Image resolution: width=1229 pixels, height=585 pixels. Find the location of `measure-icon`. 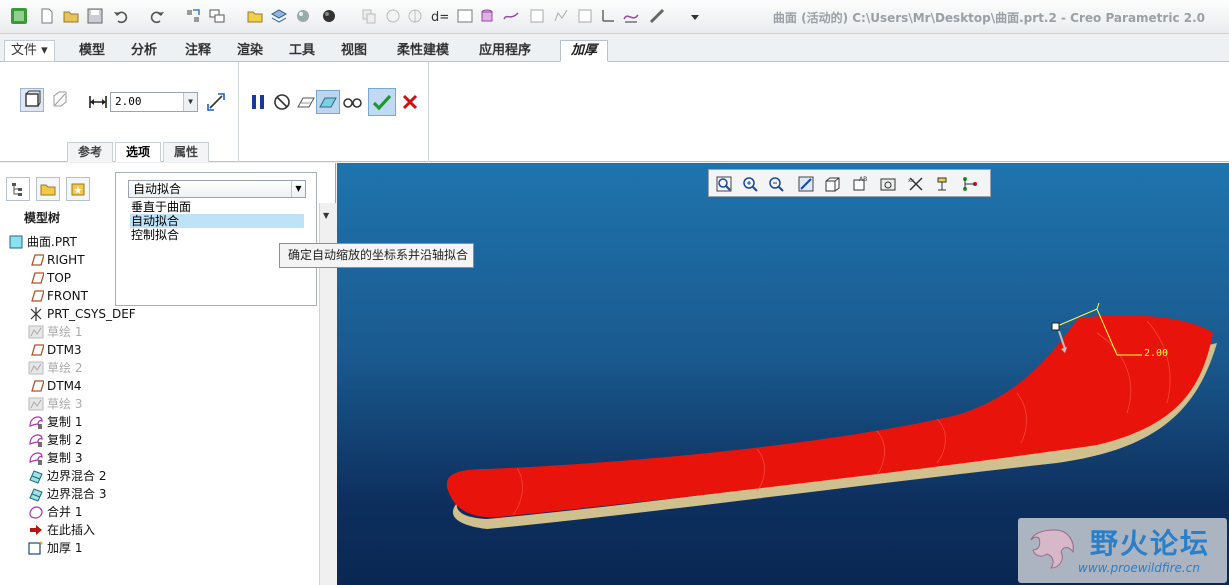

measure-icon is located at coordinates (631, 16).